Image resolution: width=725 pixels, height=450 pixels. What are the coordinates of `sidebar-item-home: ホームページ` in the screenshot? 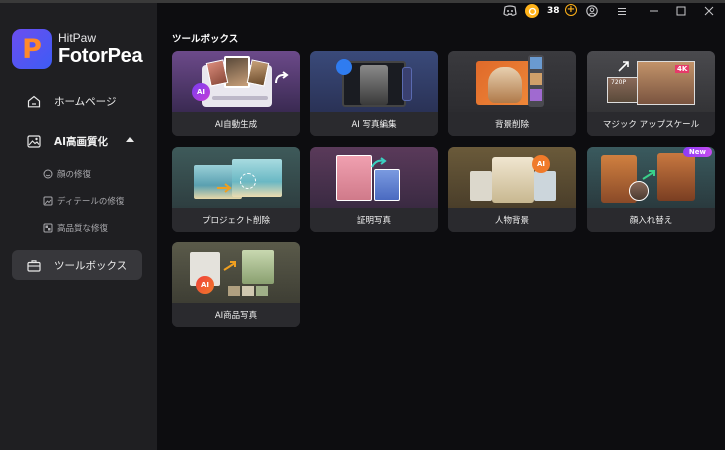 It's located at (77, 101).